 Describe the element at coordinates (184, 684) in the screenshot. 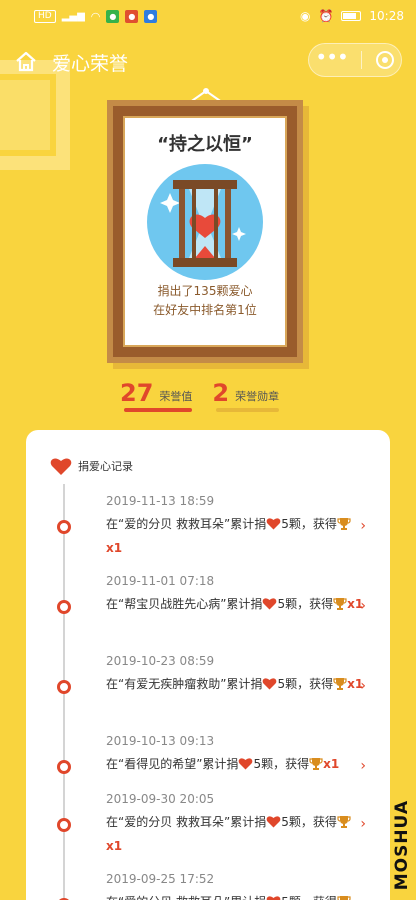

I see `record-prefix: 在“有爱无疾肿瘤救助”累计捐` at that location.